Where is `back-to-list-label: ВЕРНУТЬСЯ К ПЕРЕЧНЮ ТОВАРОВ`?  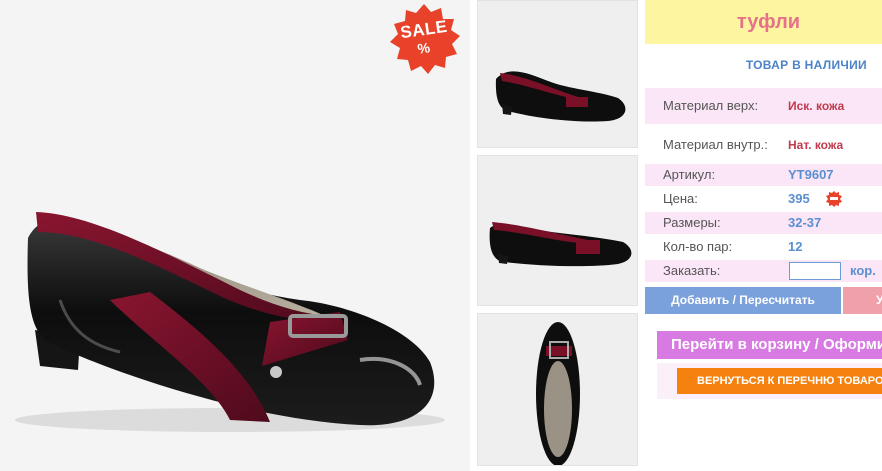
back-to-list-label: ВЕРНУТЬСЯ К ПЕРЕЧНЮ ТОВАРОВ is located at coordinates (789, 381).